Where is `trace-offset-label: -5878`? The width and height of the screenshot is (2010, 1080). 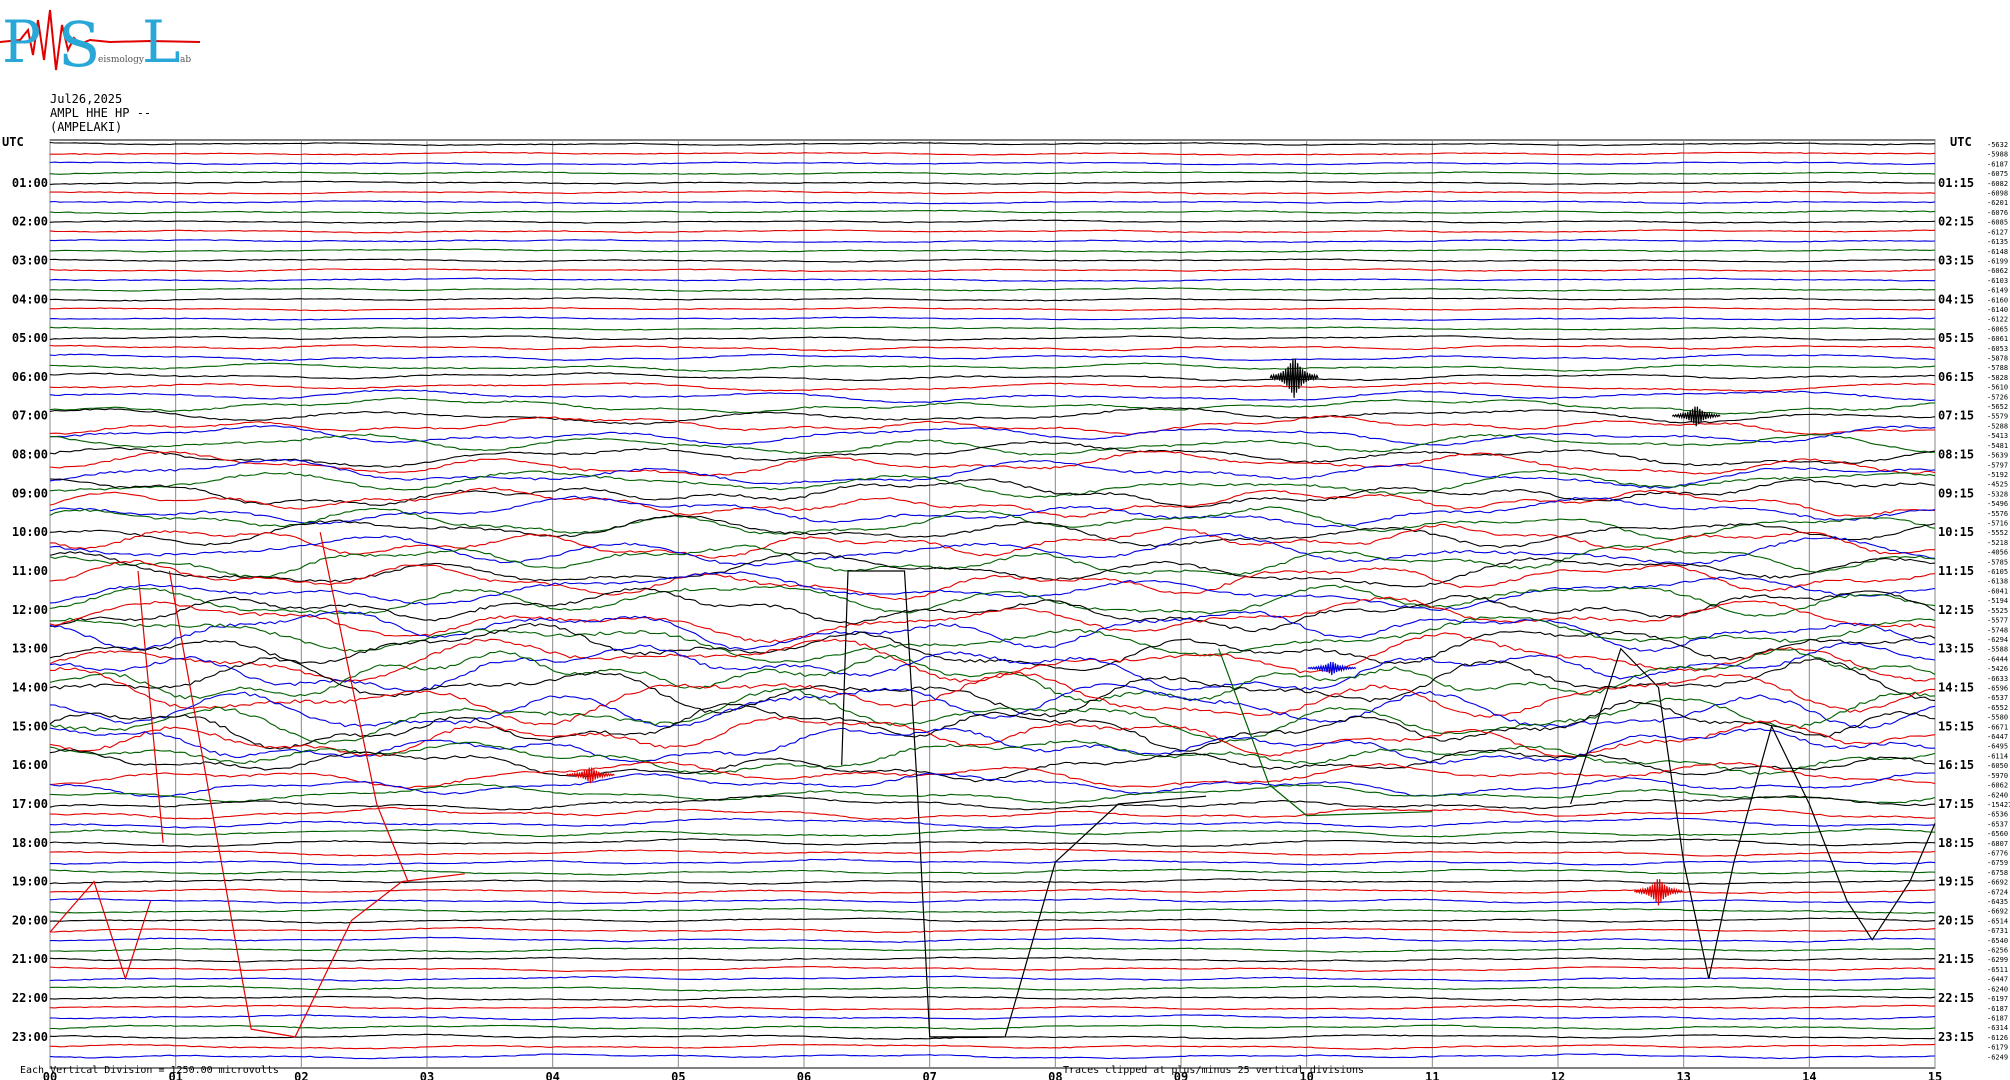
trace-offset-label: -5878 is located at coordinates (1997, 359).